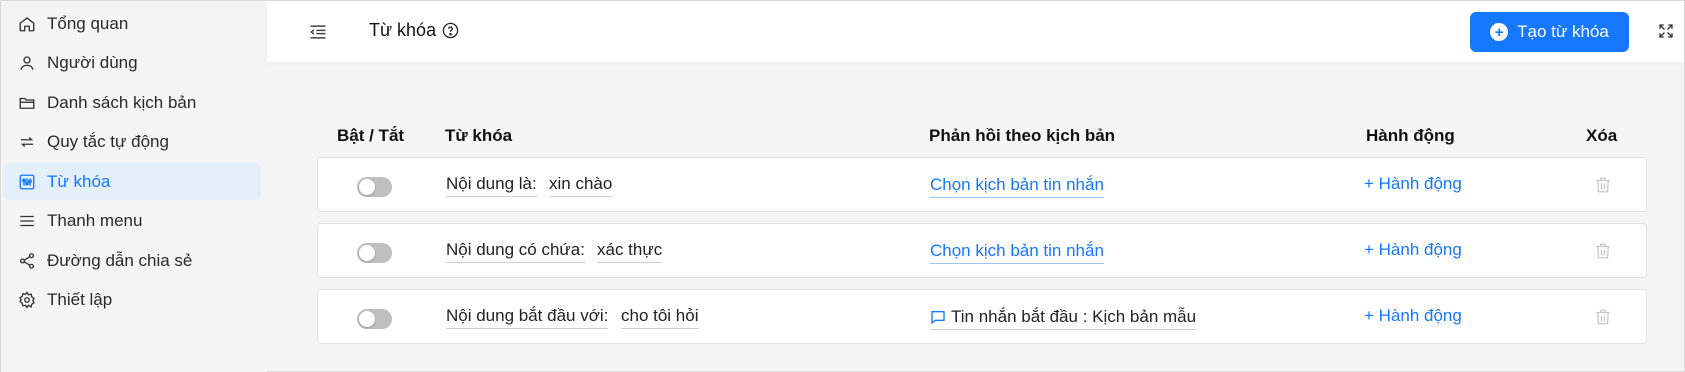 The width and height of the screenshot is (1685, 372). What do you see at coordinates (1666, 31) in the screenshot?
I see `fullscreen-icon` at bounding box center [1666, 31].